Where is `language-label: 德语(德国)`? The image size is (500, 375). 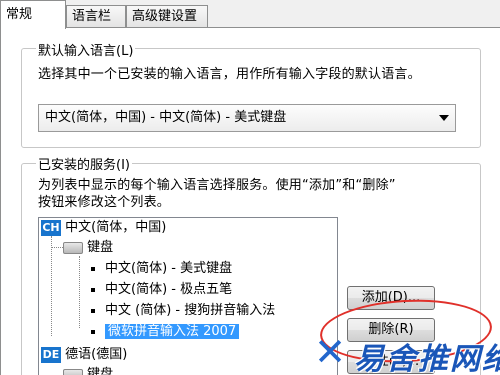
language-label: 德语(德国) is located at coordinates (96, 354).